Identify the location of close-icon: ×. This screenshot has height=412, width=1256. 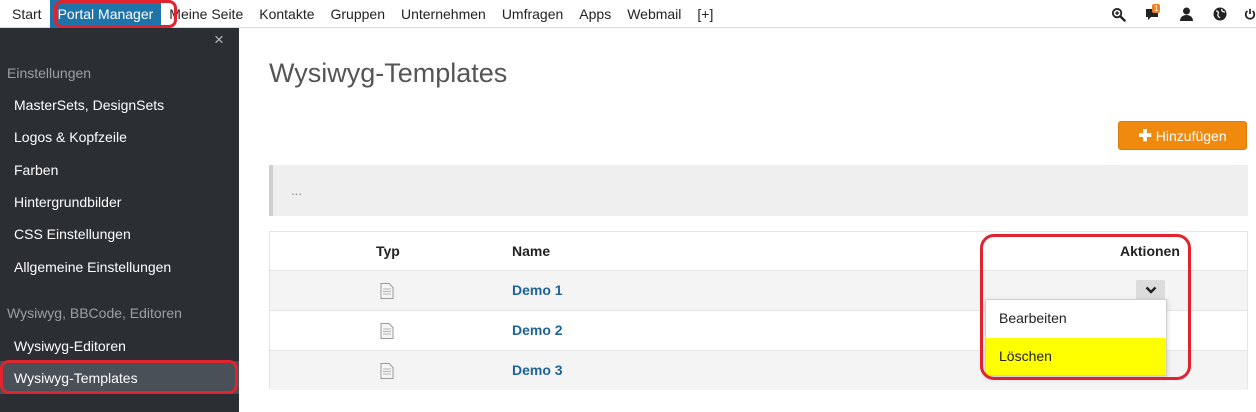
(219, 40).